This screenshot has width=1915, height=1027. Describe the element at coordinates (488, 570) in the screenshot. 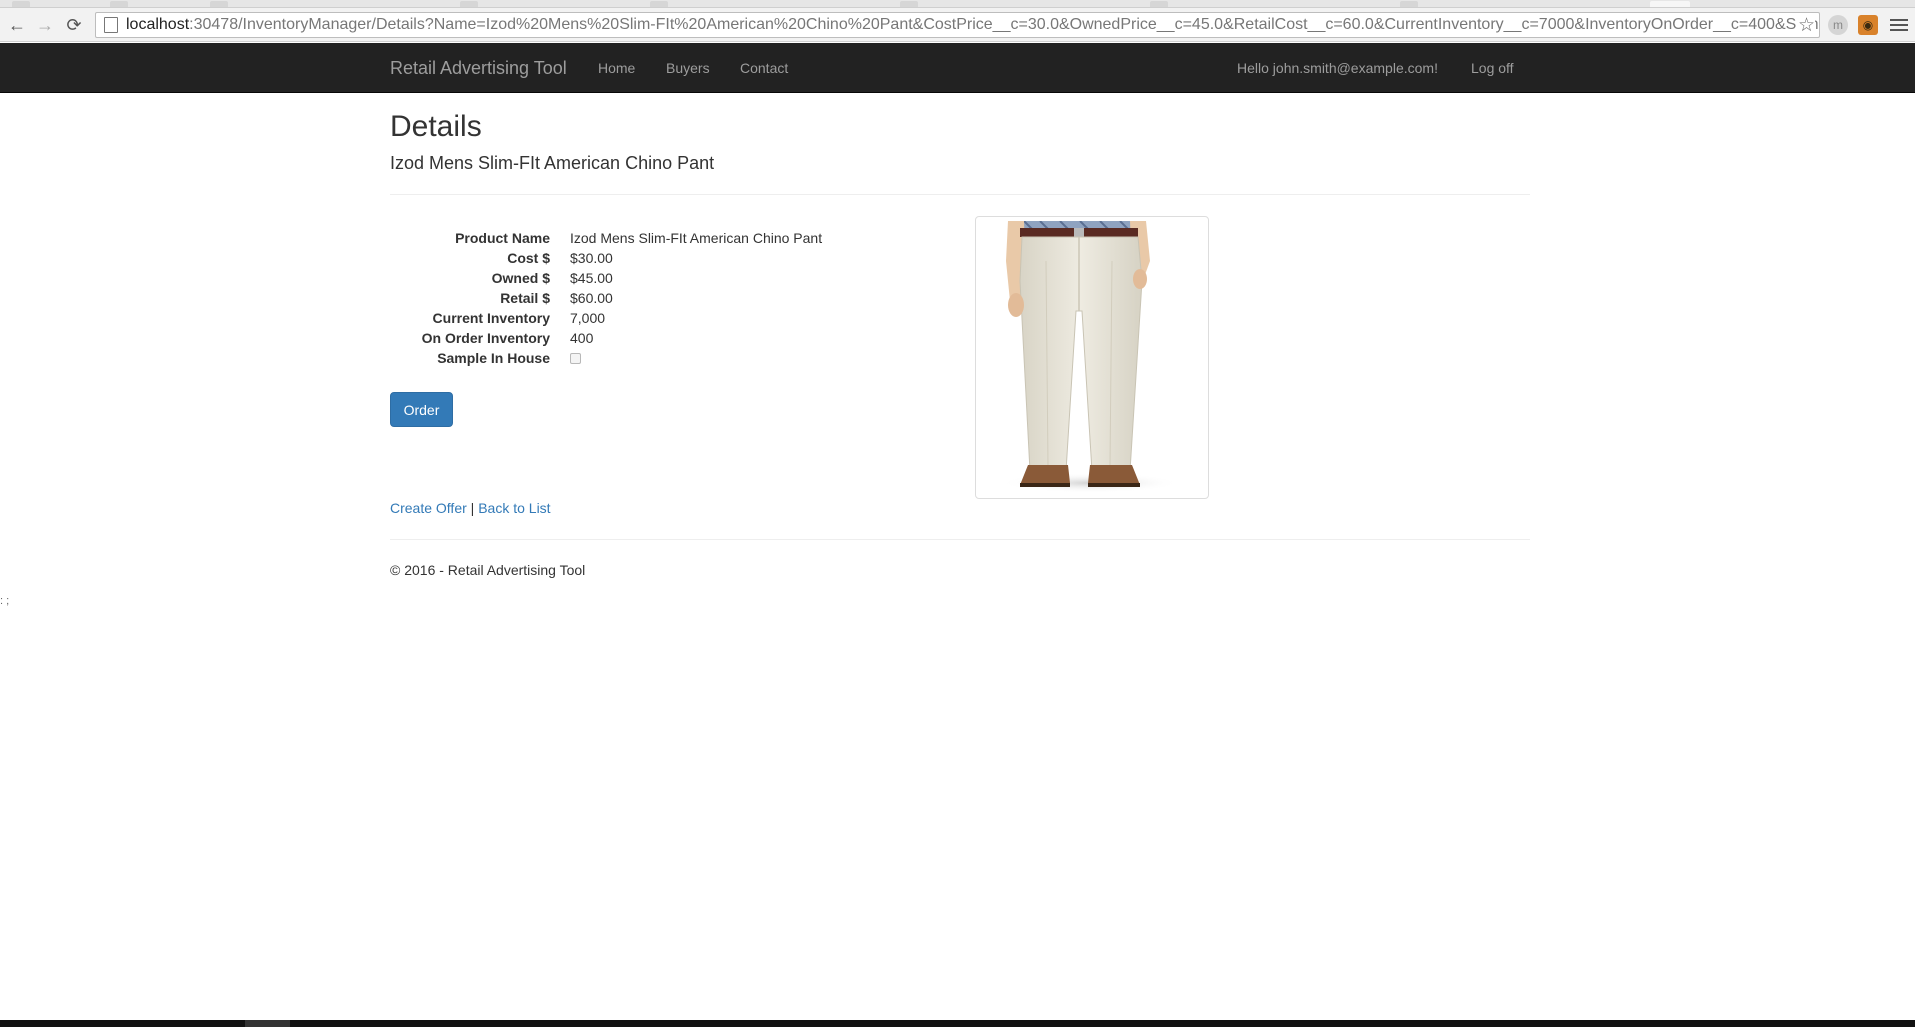

I see `footer-text: © 2016 - Retail Advertising Tool` at that location.